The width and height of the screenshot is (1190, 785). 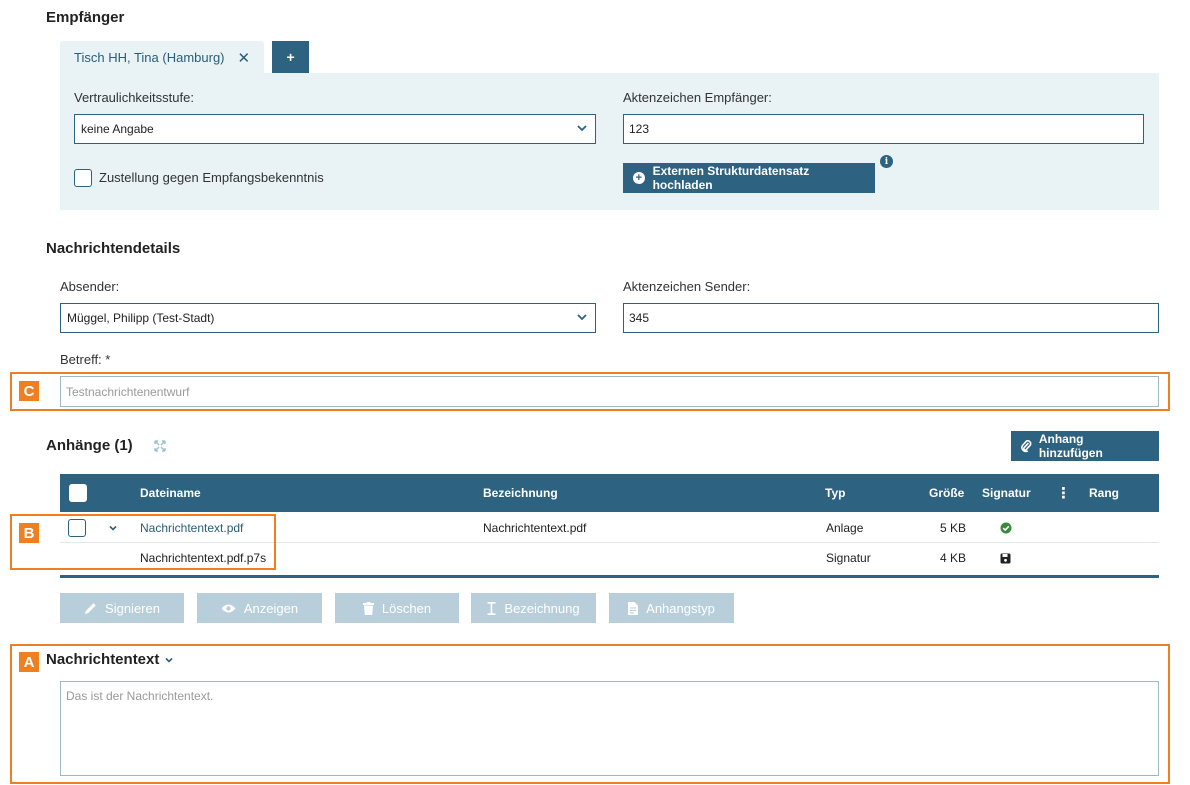 I want to click on add-attachment-button: Anhang hinzufügen, so click(x=1085, y=446).